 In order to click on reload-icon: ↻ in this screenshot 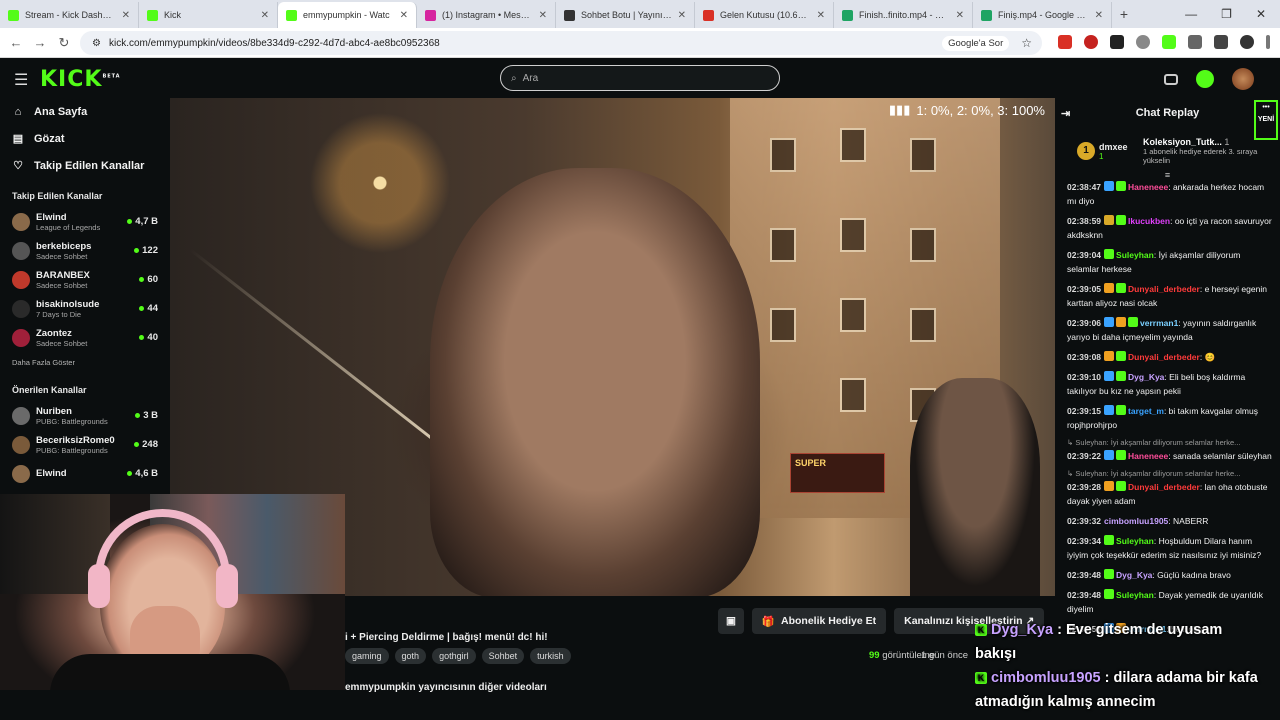, I will do `click(64, 43)`.